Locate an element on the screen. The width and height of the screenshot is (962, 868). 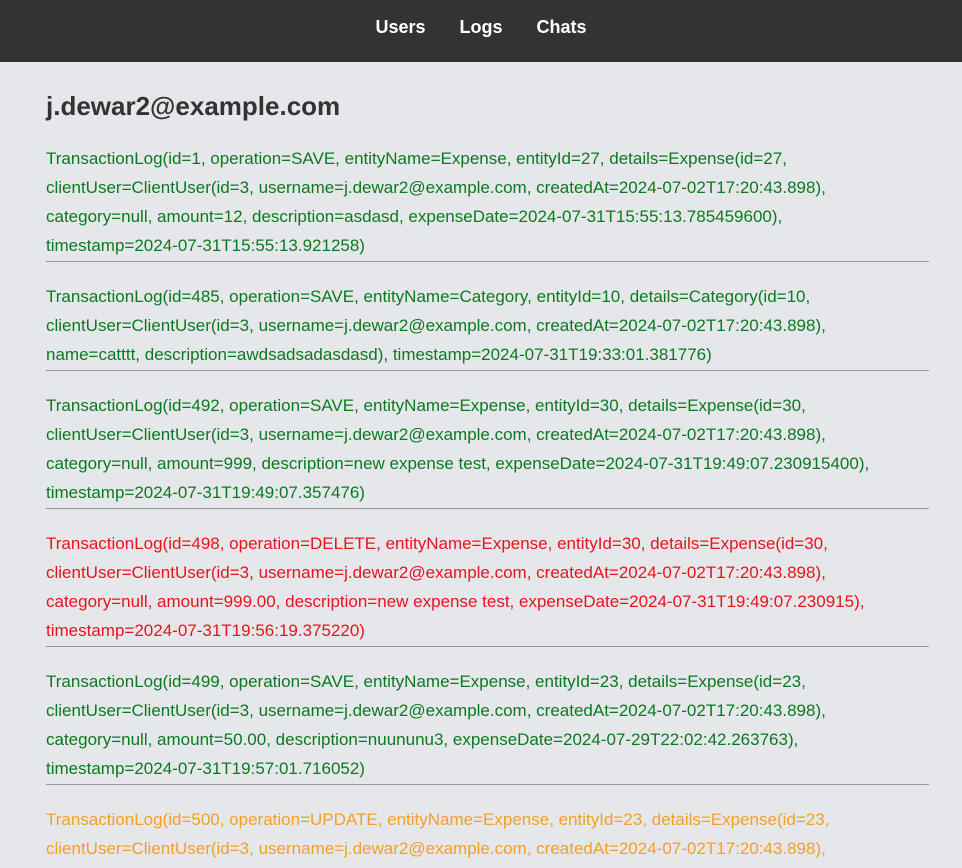
nav-link-users: Users is located at coordinates (400, 27).